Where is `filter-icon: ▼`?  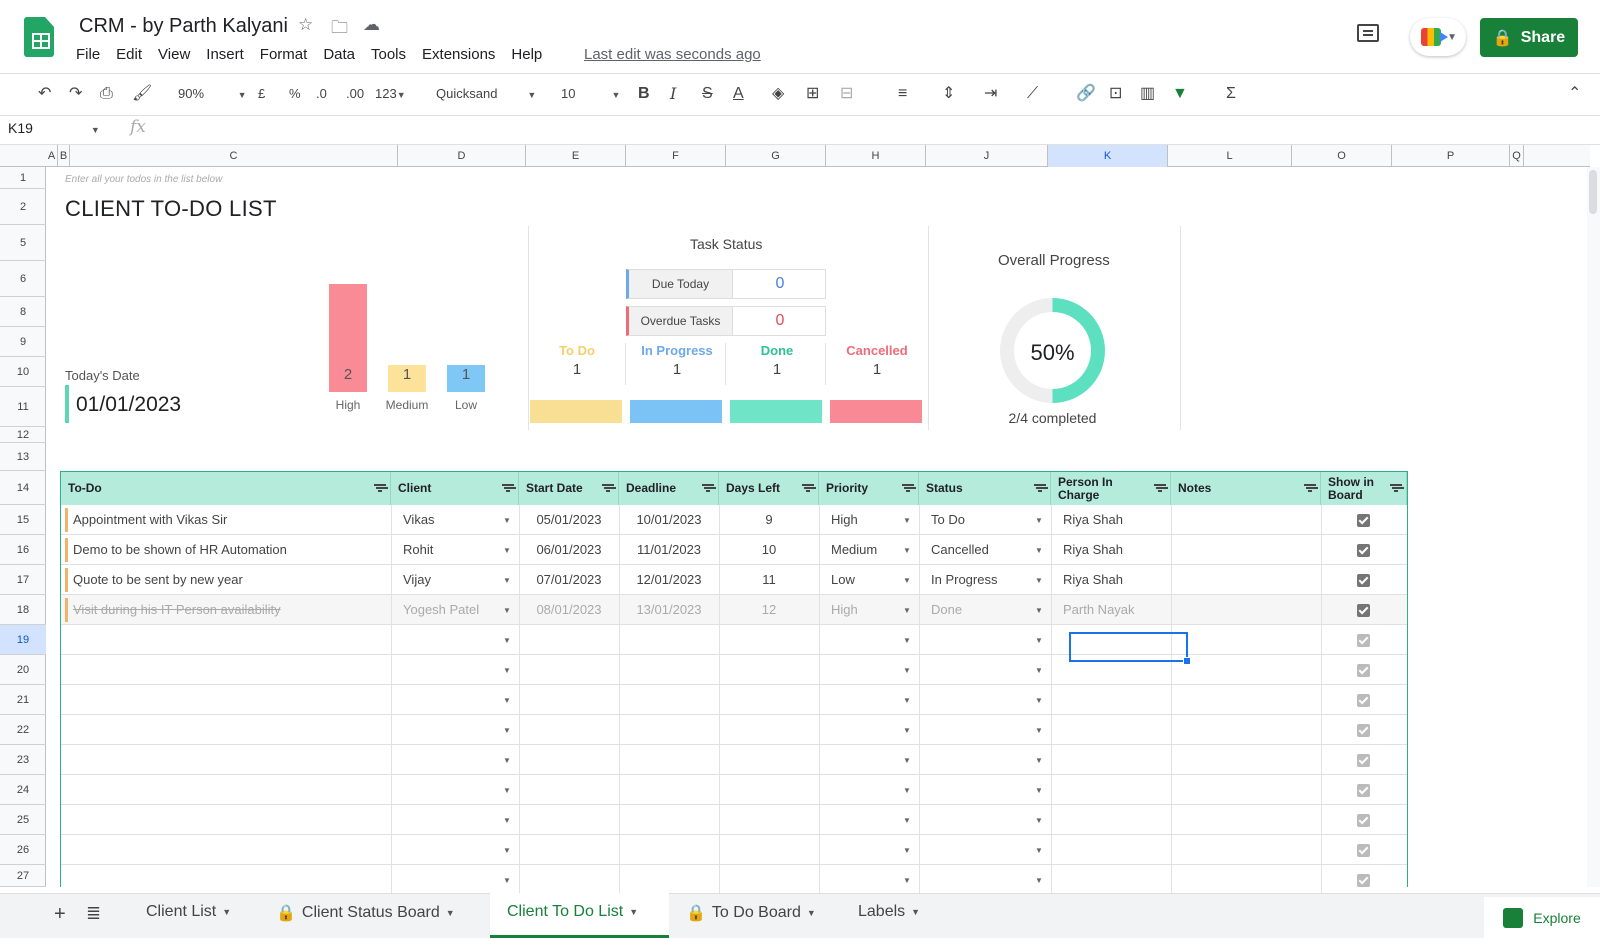 filter-icon: ▼ is located at coordinates (1180, 94).